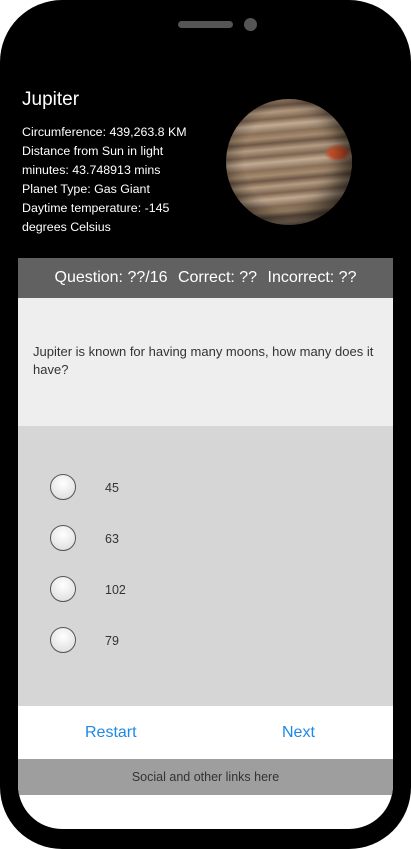 The height and width of the screenshot is (849, 411). I want to click on restart-button: Restart, so click(111, 733).